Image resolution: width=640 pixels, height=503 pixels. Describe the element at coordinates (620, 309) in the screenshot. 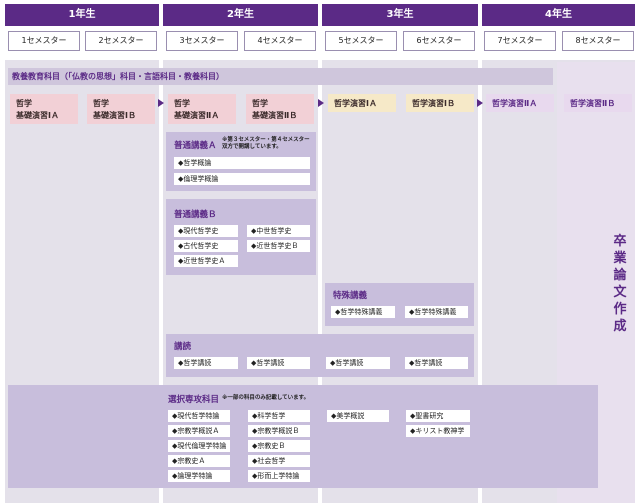

I see `thesis-char: 作` at that location.